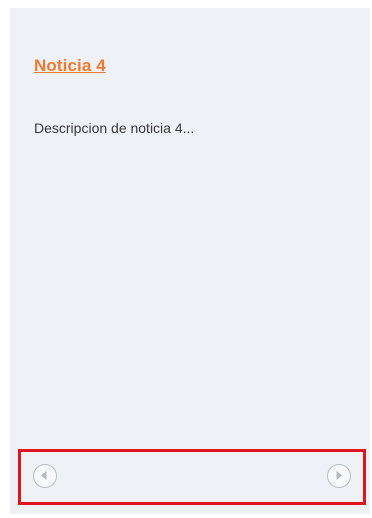 This screenshot has width=372, height=518. Describe the element at coordinates (70, 66) in the screenshot. I see `news-title-link: Noticia 4` at that location.